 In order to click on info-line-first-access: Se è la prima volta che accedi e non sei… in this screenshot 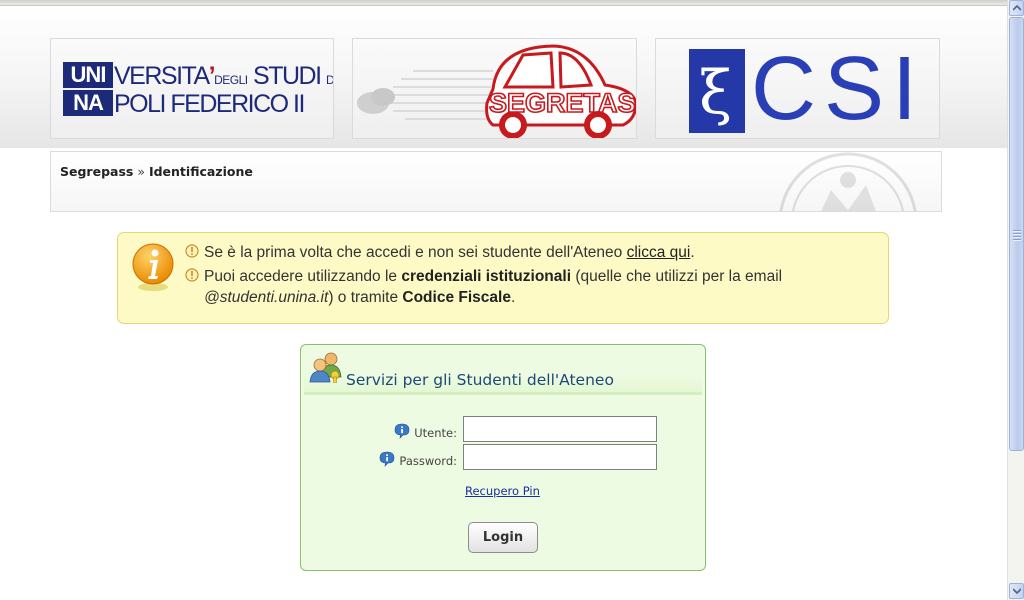, I will do `click(440, 252)`.